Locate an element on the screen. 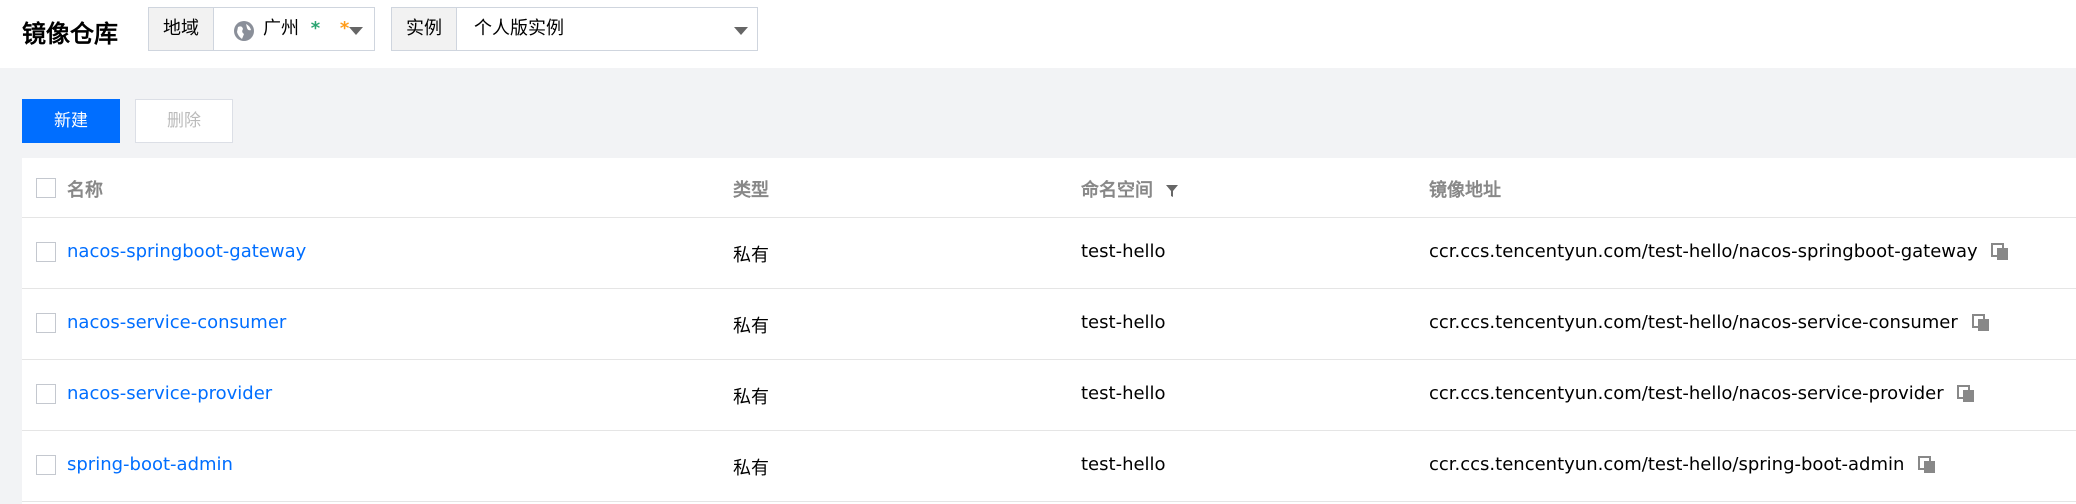 The image size is (2076, 504). region-star-green: * is located at coordinates (315, 28).